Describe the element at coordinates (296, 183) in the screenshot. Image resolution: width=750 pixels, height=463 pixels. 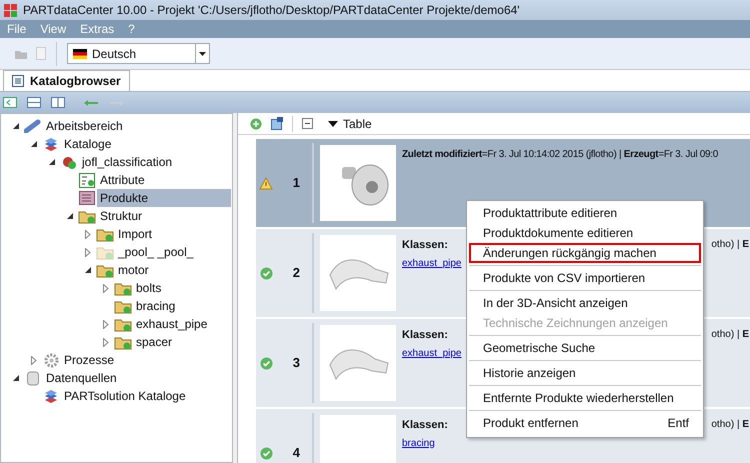
I see `row-number: 1` at that location.